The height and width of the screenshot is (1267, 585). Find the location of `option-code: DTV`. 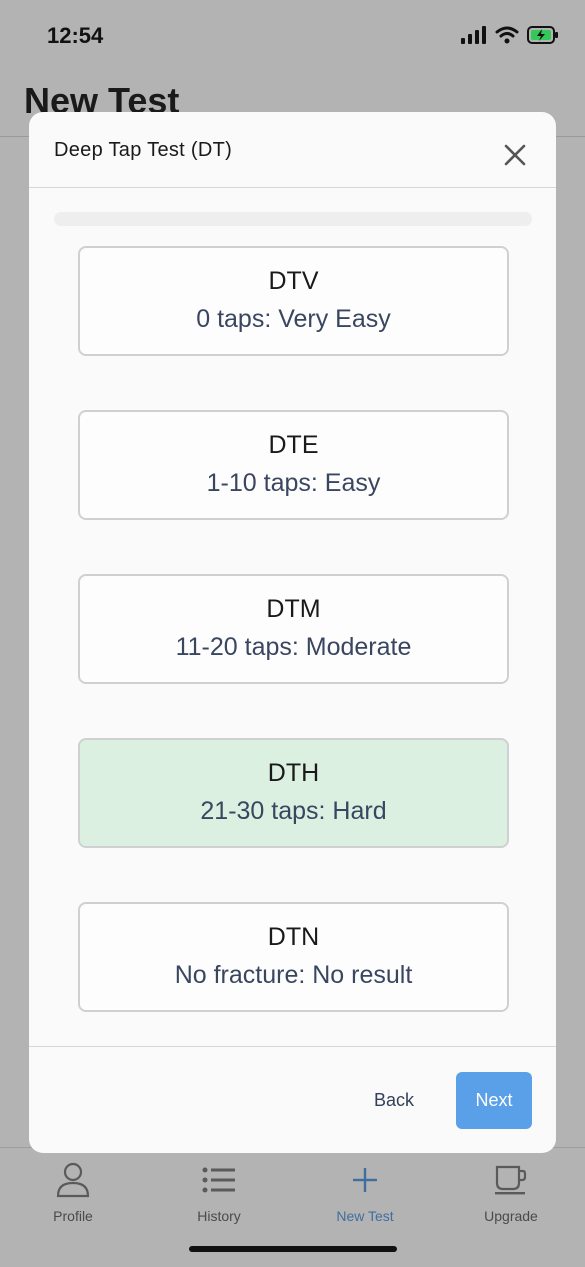

option-code: DTV is located at coordinates (293, 281).